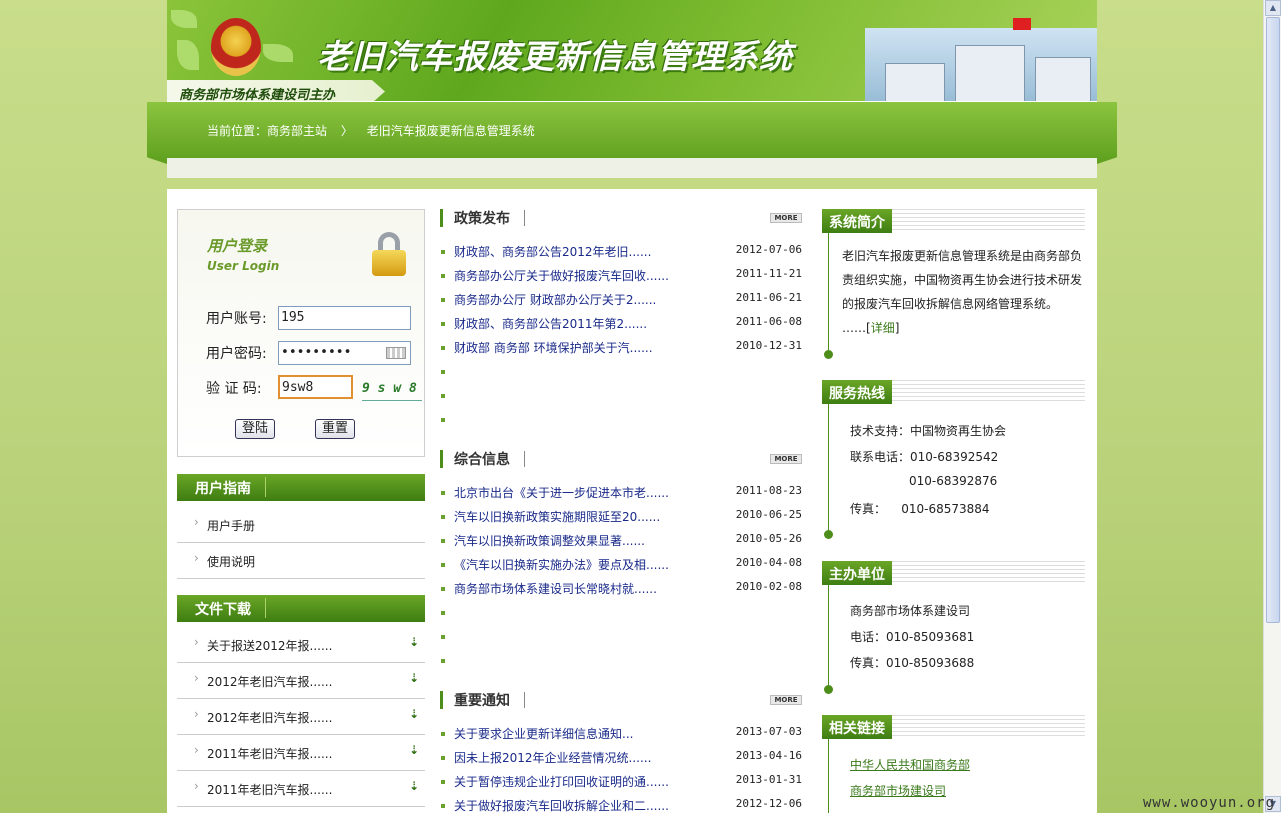 The width and height of the screenshot is (1281, 813). I want to click on captcha-input: 9sw8, so click(315, 387).